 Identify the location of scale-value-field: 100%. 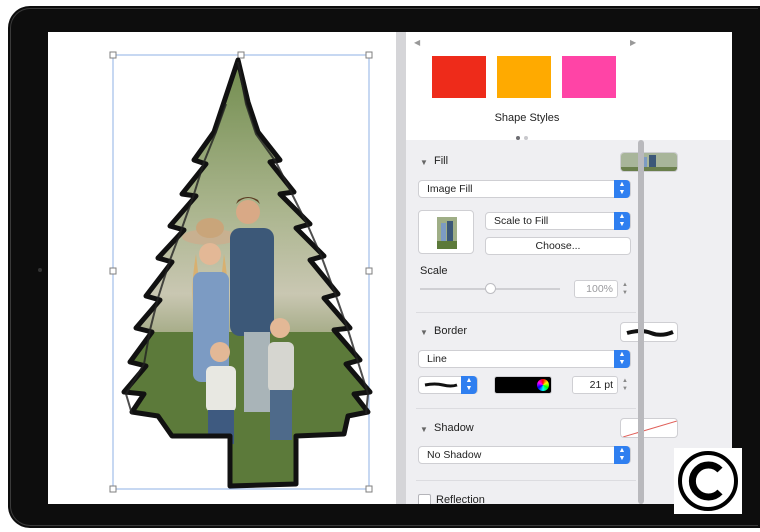
(596, 289).